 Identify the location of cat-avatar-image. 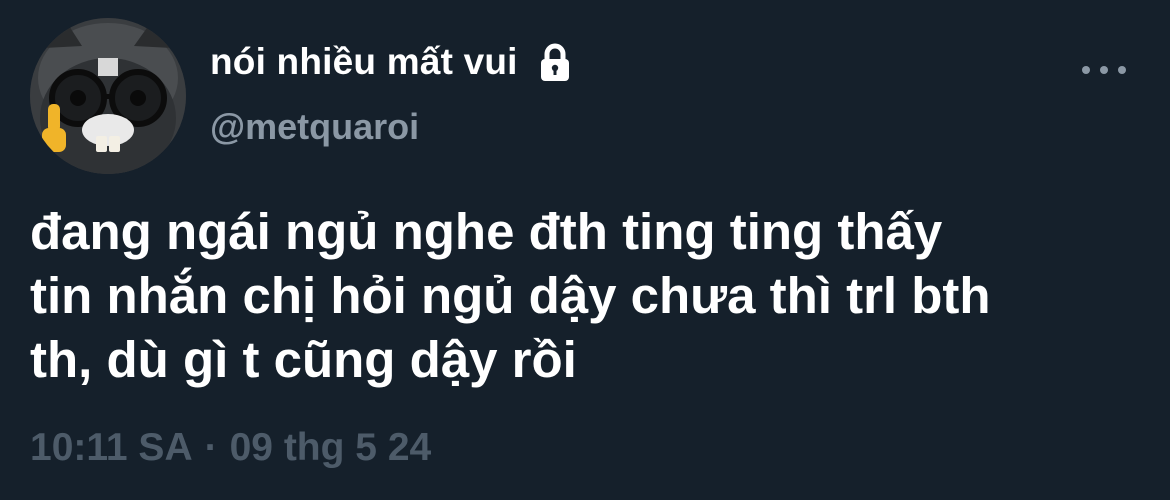
(108, 96).